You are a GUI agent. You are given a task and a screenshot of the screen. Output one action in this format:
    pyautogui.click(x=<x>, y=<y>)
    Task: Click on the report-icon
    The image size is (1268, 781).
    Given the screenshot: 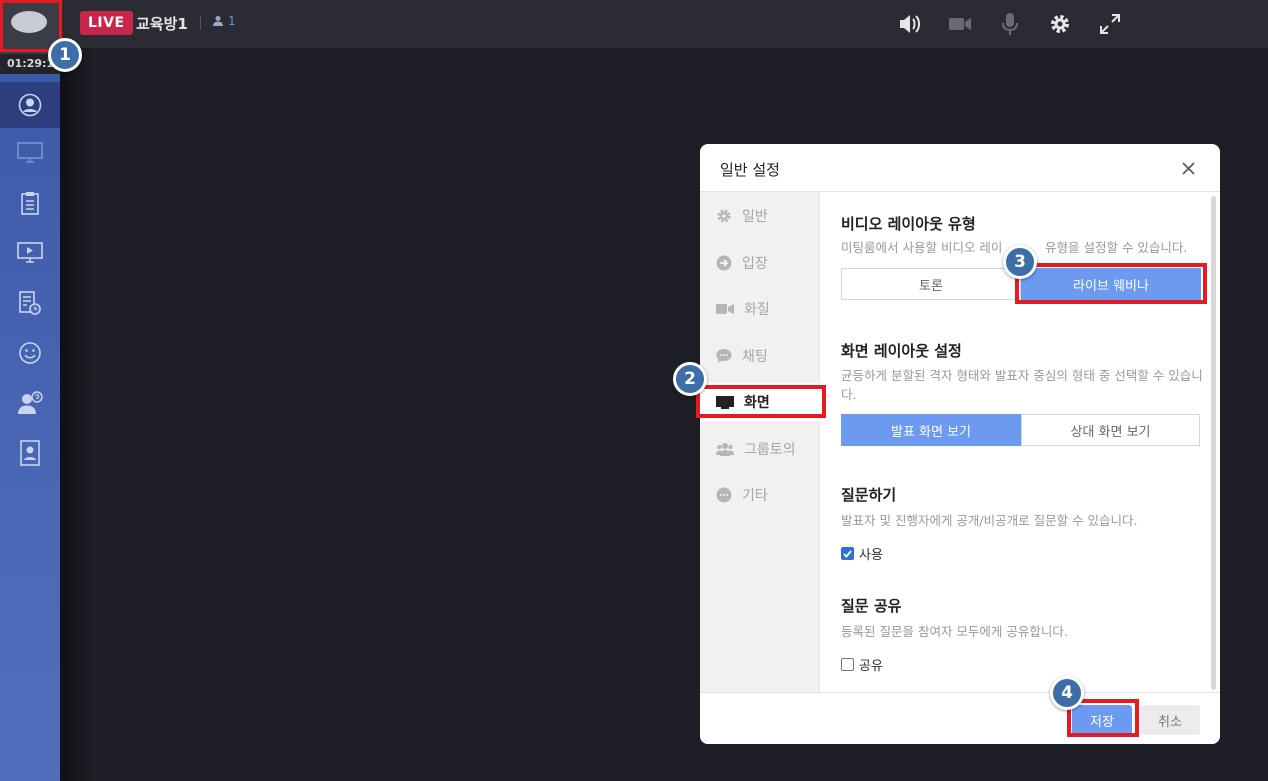 What is the action you would take?
    pyautogui.click(x=30, y=303)
    